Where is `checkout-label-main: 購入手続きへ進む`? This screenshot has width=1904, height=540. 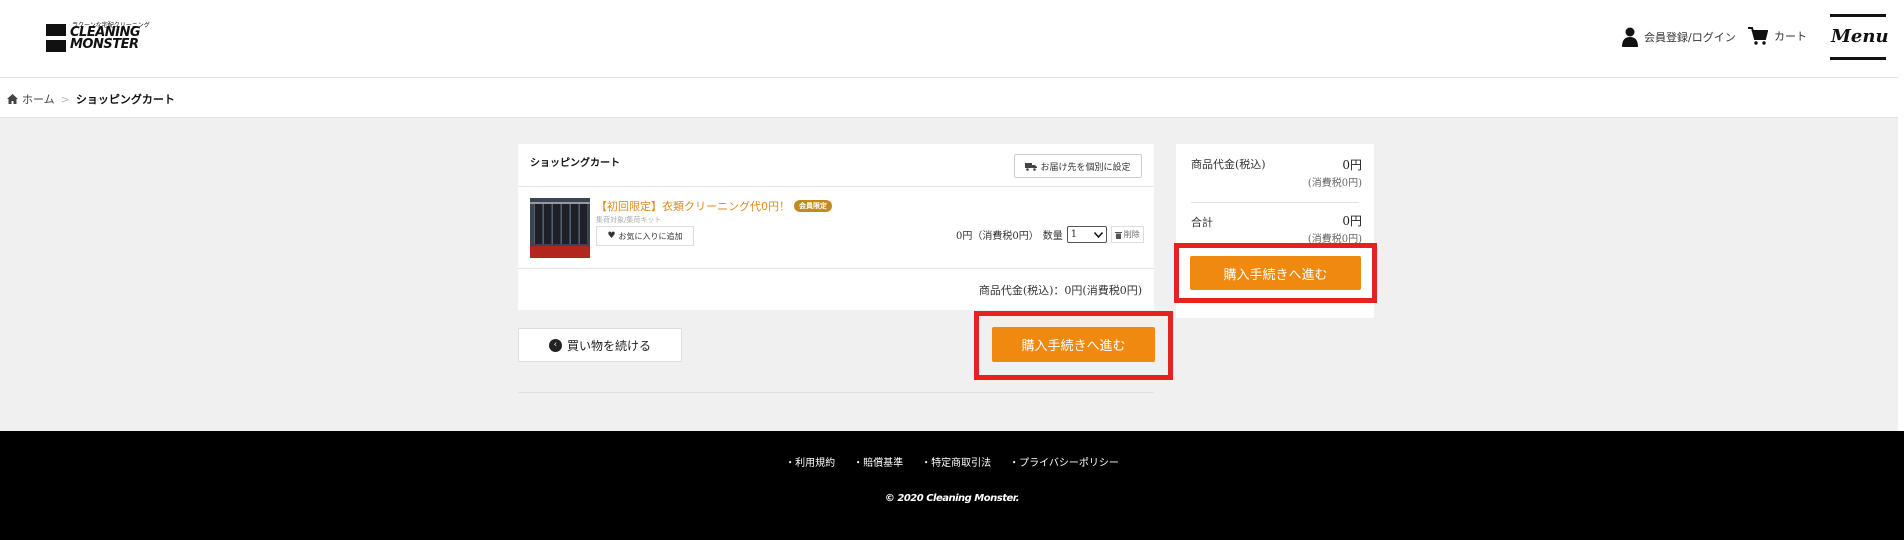
checkout-label-main: 購入手続きへ進む is located at coordinates (1073, 346).